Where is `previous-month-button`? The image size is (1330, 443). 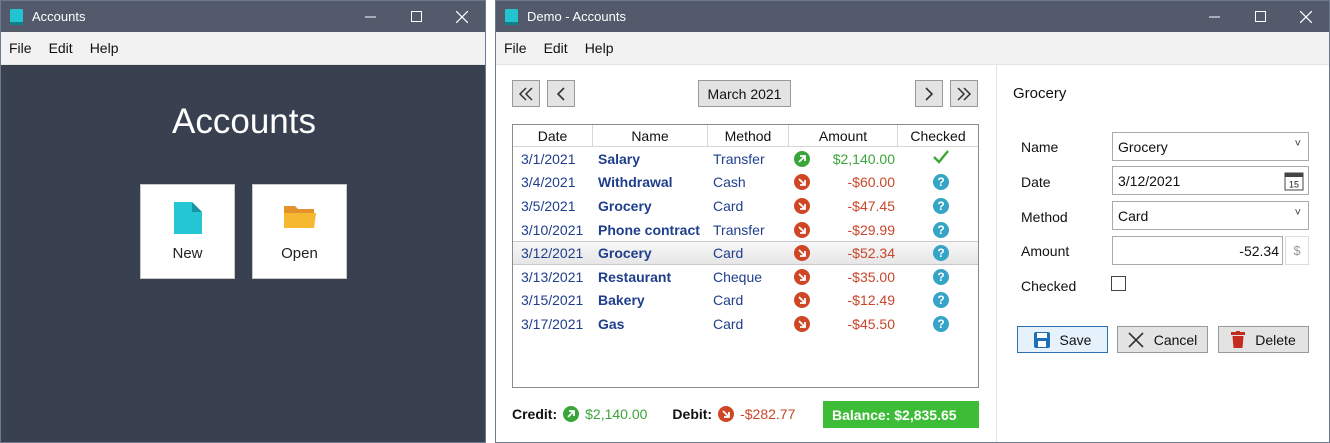
previous-month-button is located at coordinates (561, 93).